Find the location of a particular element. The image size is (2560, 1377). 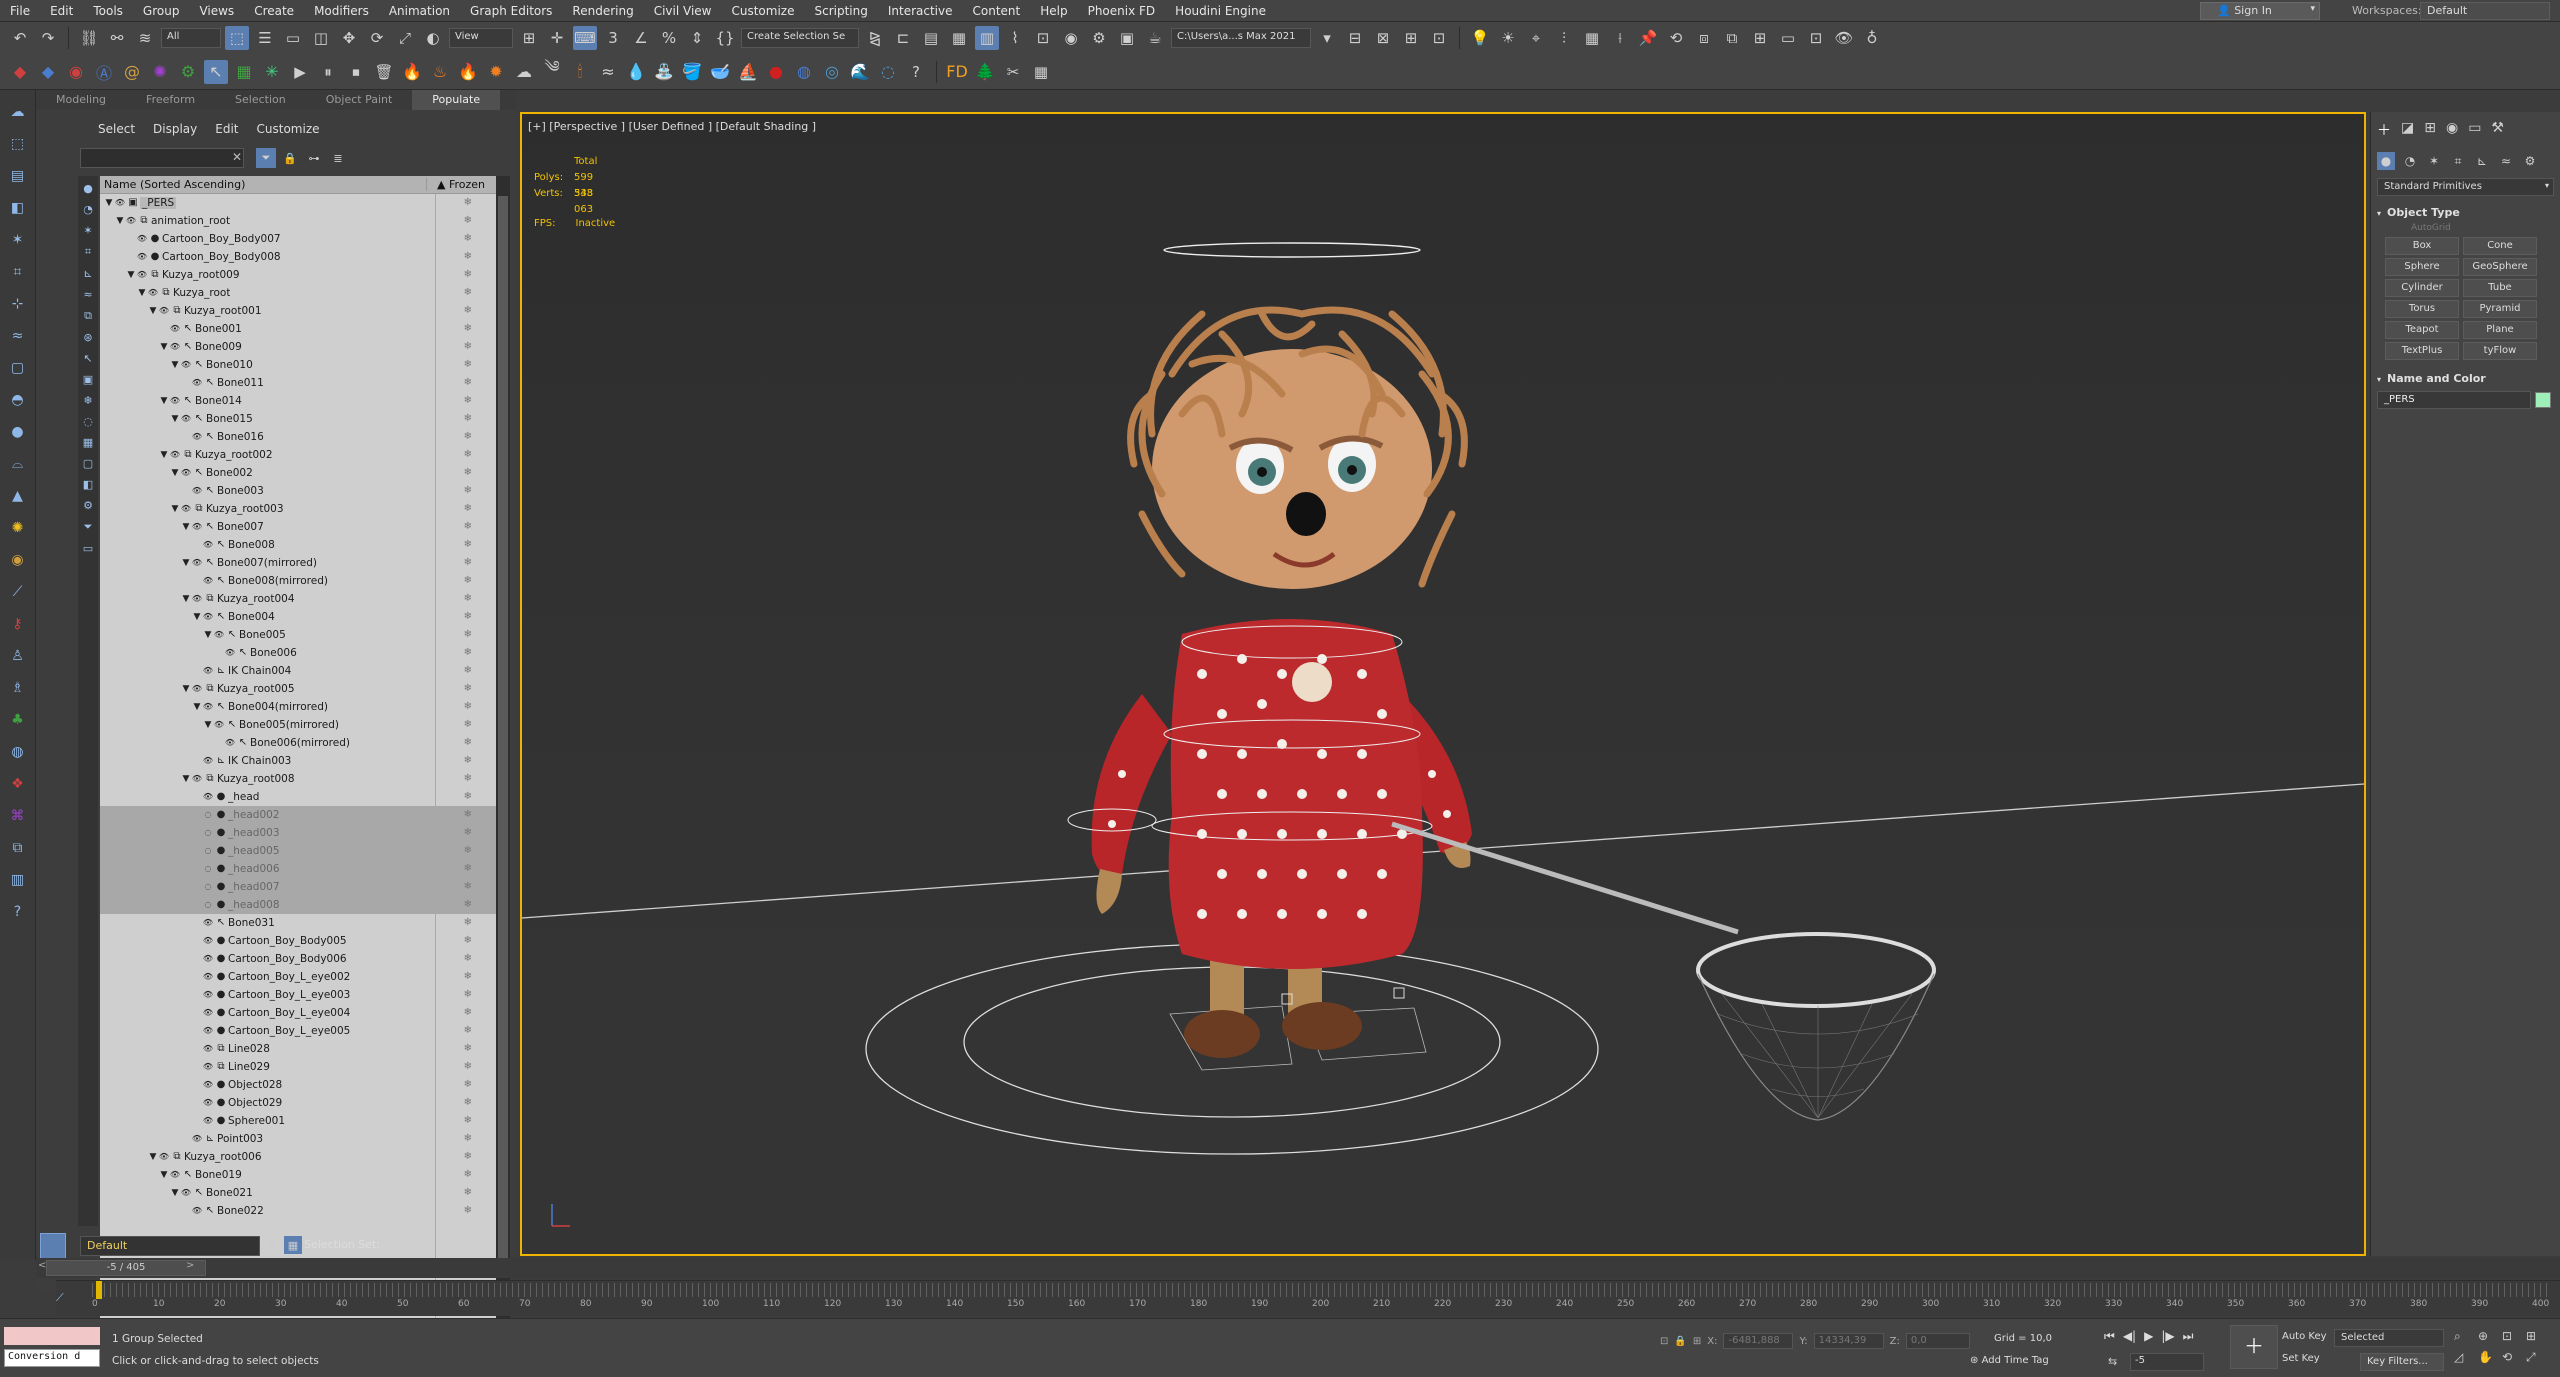

help-circle-icon: ? is located at coordinates (18, 912).